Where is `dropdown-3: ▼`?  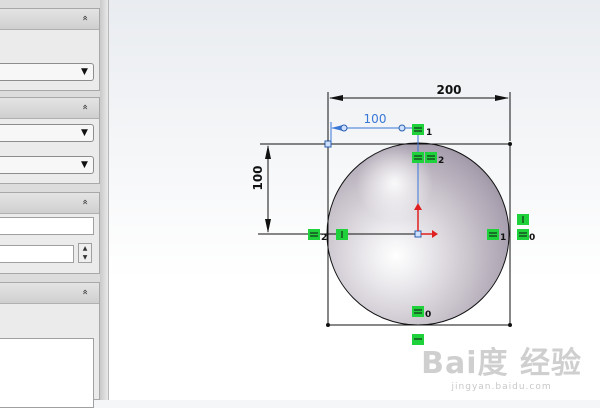 dropdown-3: ▼ is located at coordinates (47, 165).